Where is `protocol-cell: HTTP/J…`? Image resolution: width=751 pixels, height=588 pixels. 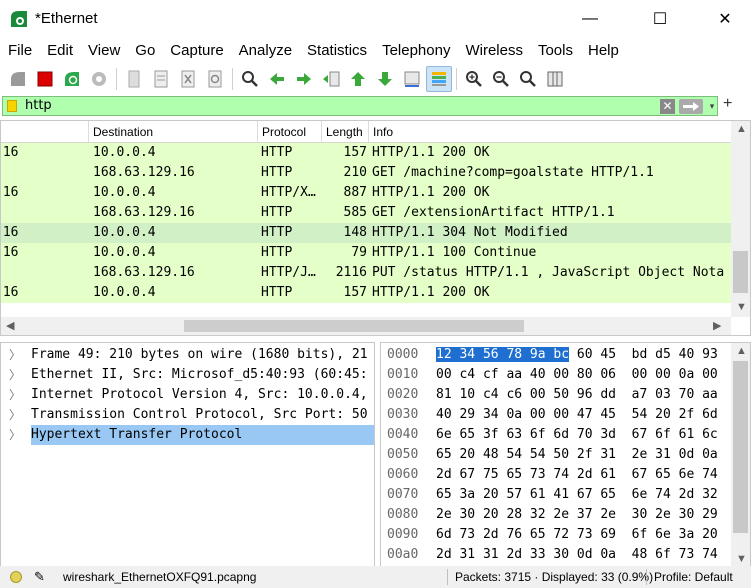 protocol-cell: HTTP/J… is located at coordinates (288, 272).